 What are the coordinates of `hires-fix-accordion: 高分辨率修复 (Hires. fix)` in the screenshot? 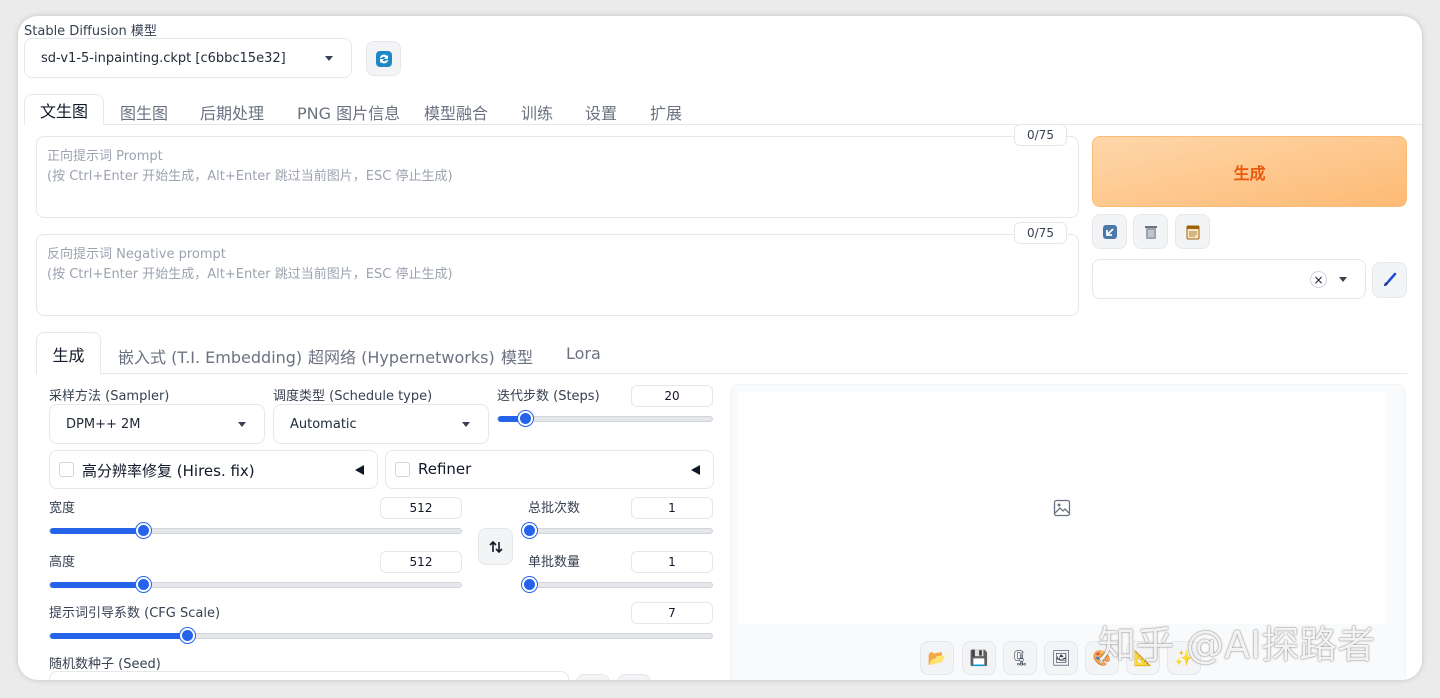 It's located at (213, 469).